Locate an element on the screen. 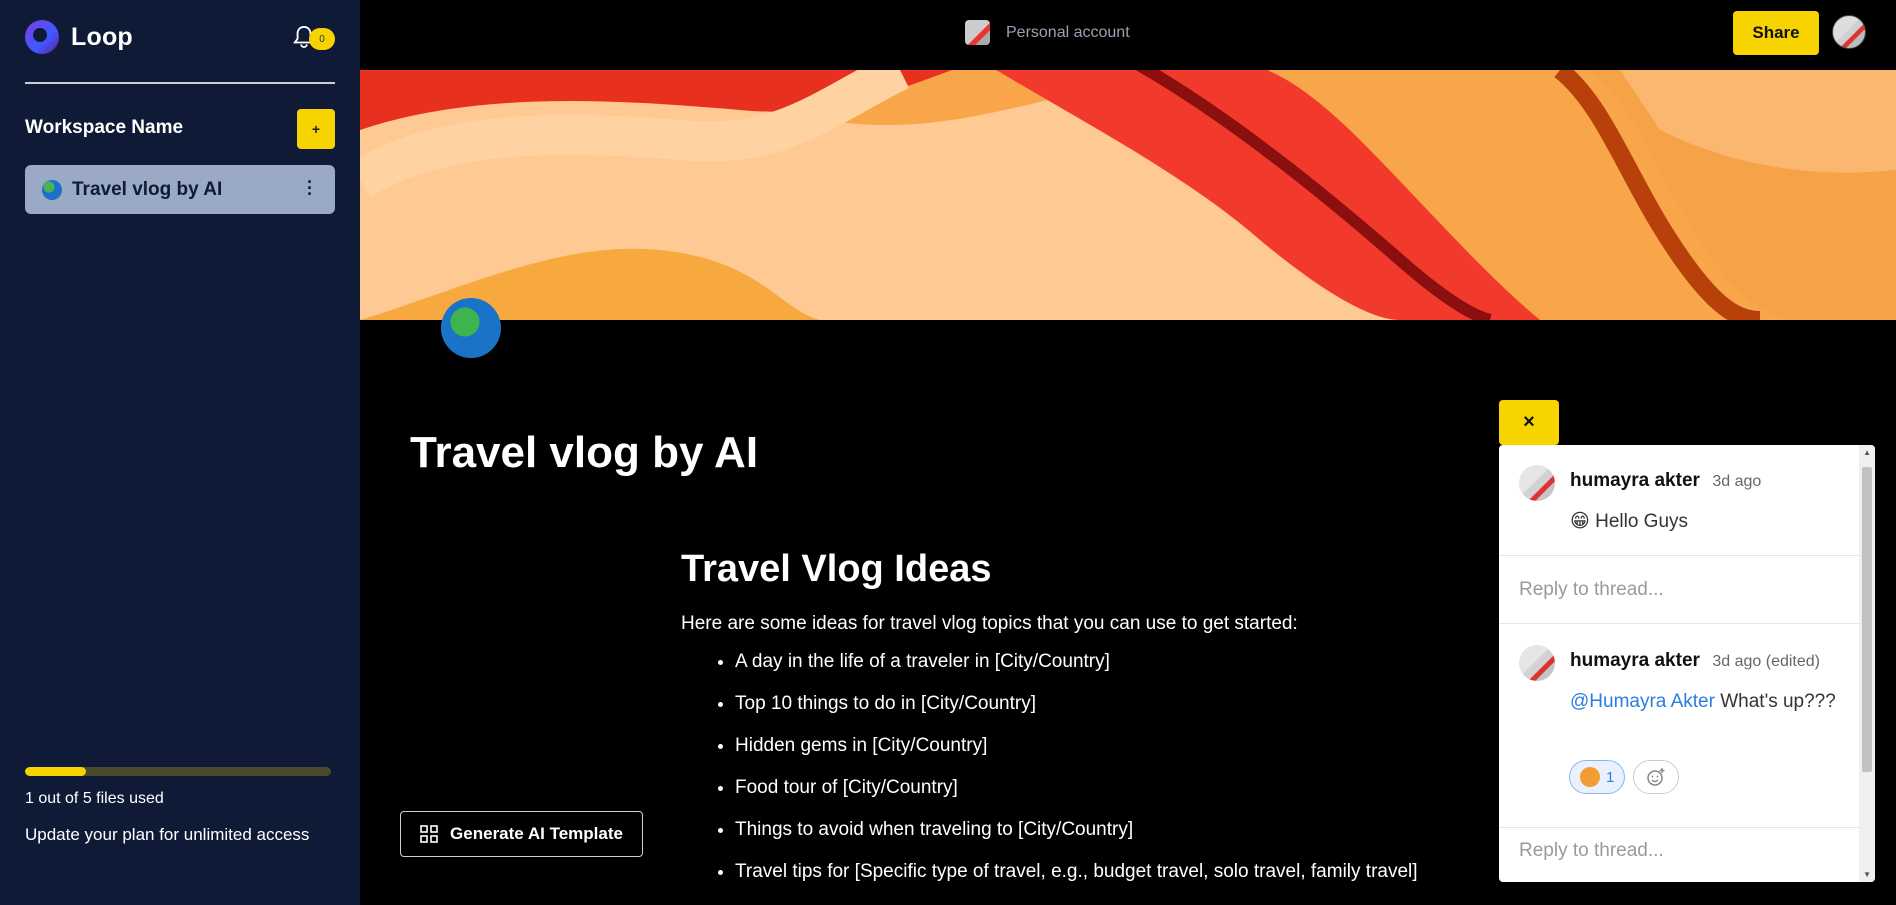  page-globe-icon is located at coordinates (471, 328).